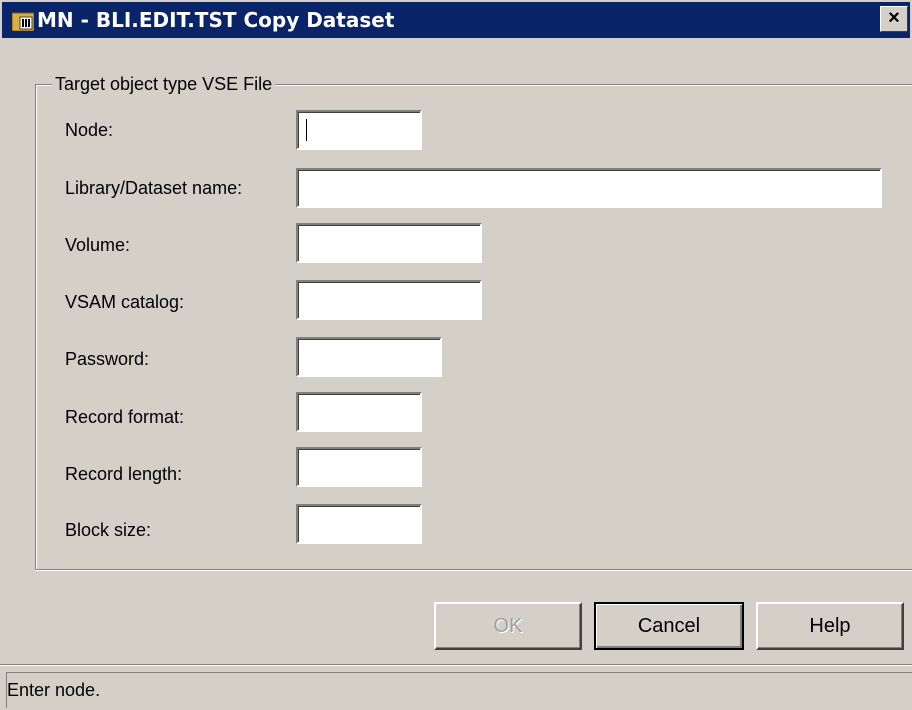 This screenshot has height=710, width=912. Describe the element at coordinates (98, 245) in the screenshot. I see `volume-label: Volume:` at that location.